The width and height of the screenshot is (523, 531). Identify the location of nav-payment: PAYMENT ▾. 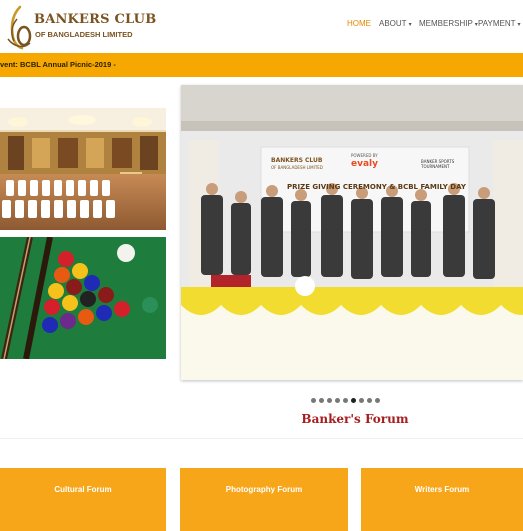
(499, 23).